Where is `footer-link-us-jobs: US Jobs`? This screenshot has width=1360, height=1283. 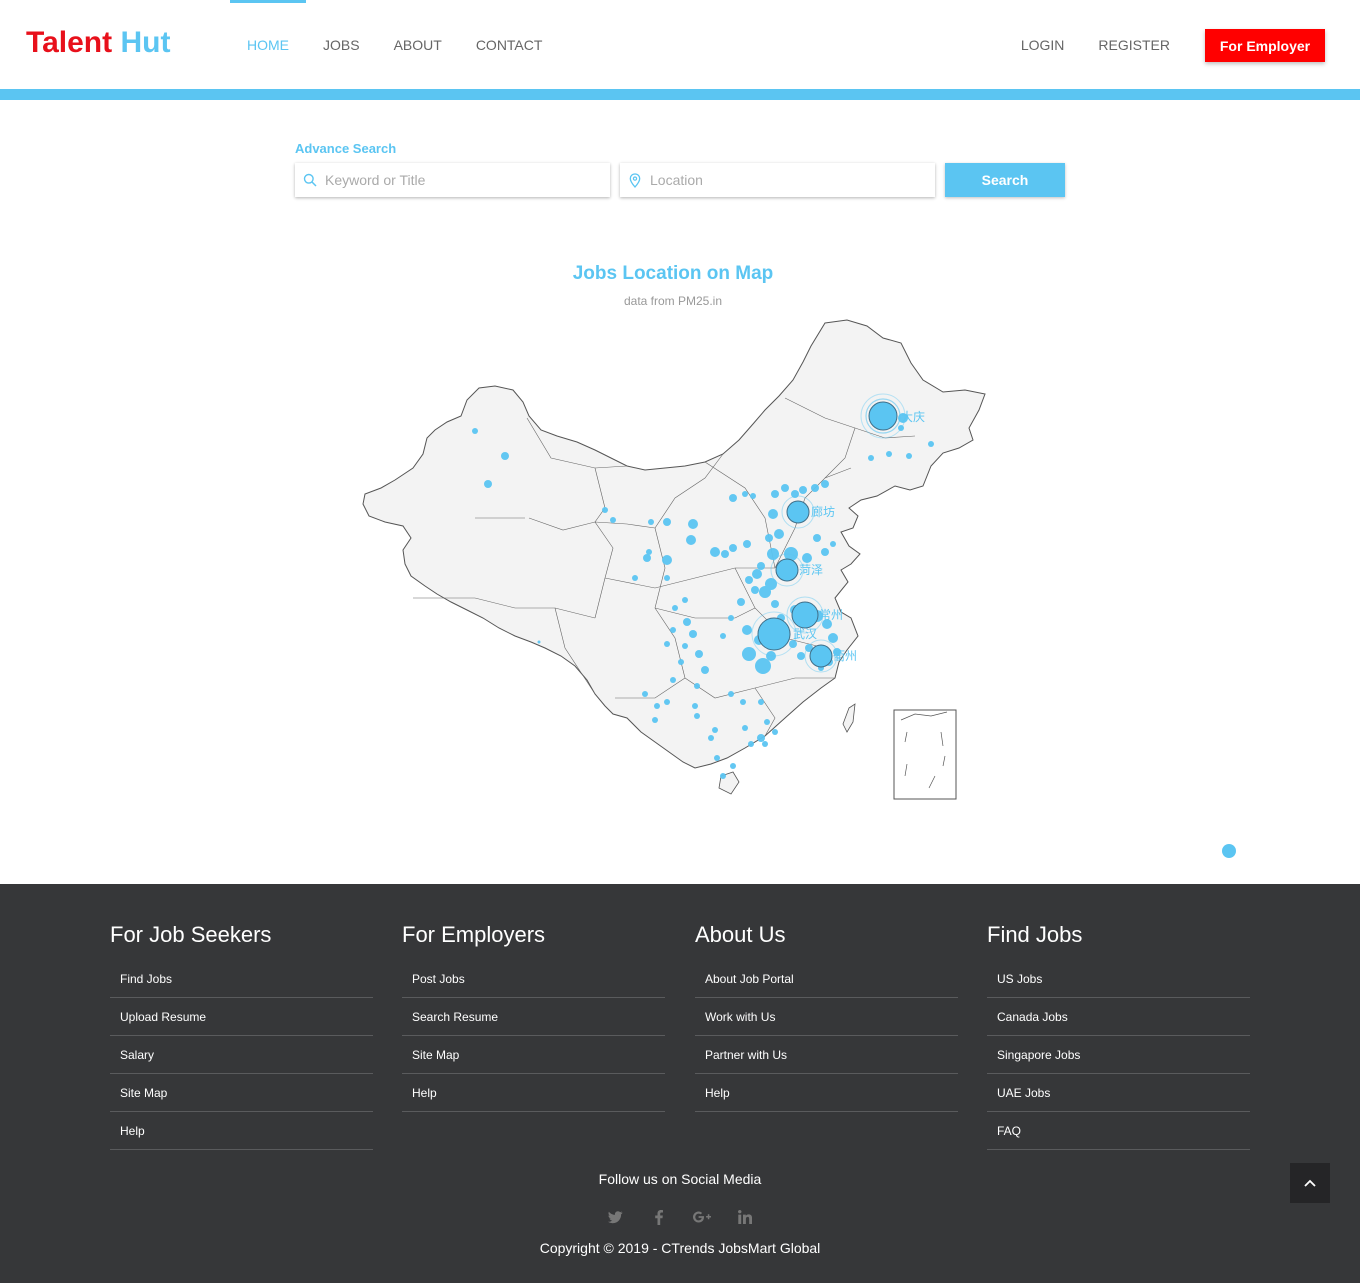
footer-link-us-jobs: US Jobs is located at coordinates (1118, 979).